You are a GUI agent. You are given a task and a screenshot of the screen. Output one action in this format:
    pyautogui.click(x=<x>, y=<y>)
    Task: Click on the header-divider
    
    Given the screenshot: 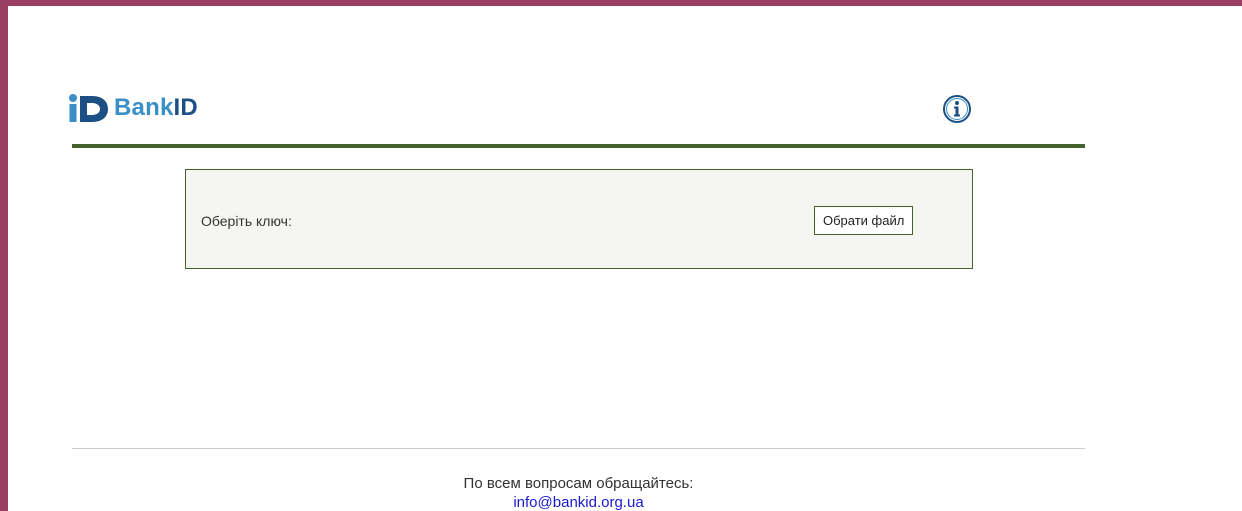 What is the action you would take?
    pyautogui.click(x=578, y=146)
    